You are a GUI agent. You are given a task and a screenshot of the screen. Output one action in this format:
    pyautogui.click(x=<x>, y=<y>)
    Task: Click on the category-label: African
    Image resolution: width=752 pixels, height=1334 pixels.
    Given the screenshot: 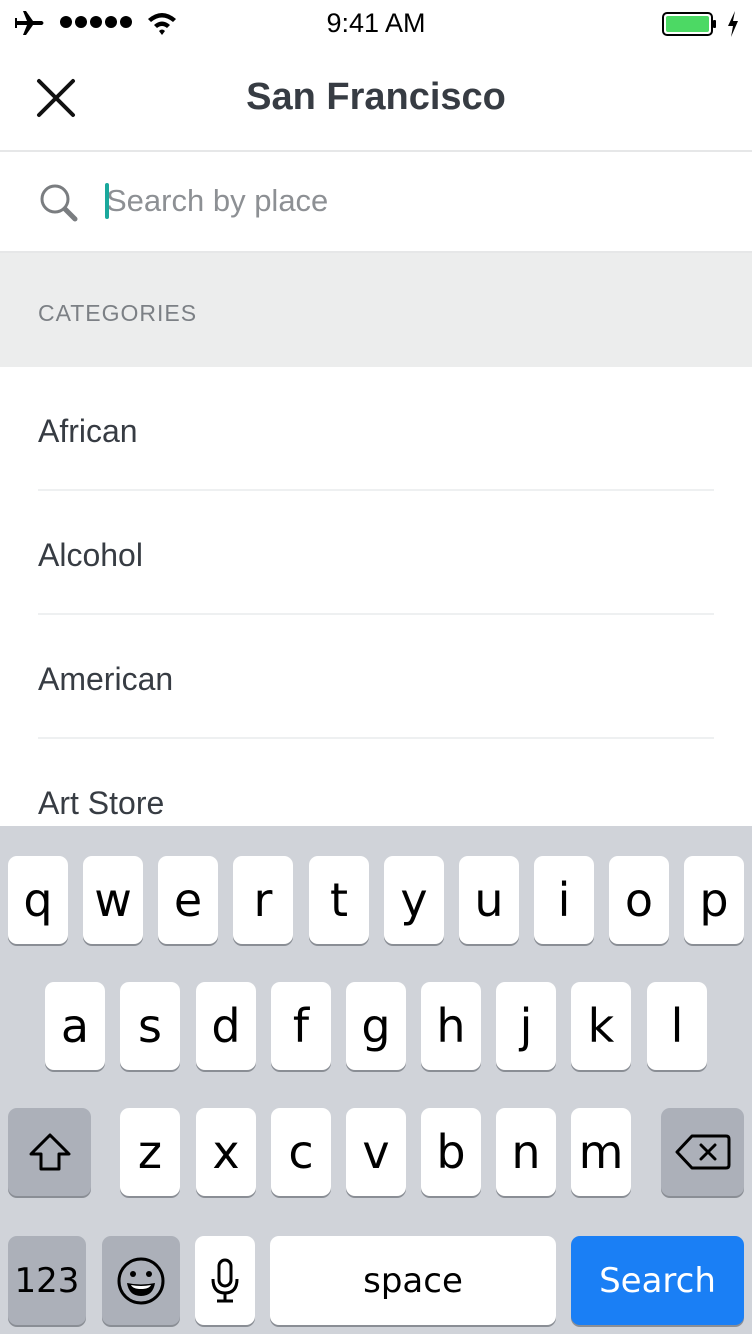 What is the action you would take?
    pyautogui.click(x=88, y=431)
    